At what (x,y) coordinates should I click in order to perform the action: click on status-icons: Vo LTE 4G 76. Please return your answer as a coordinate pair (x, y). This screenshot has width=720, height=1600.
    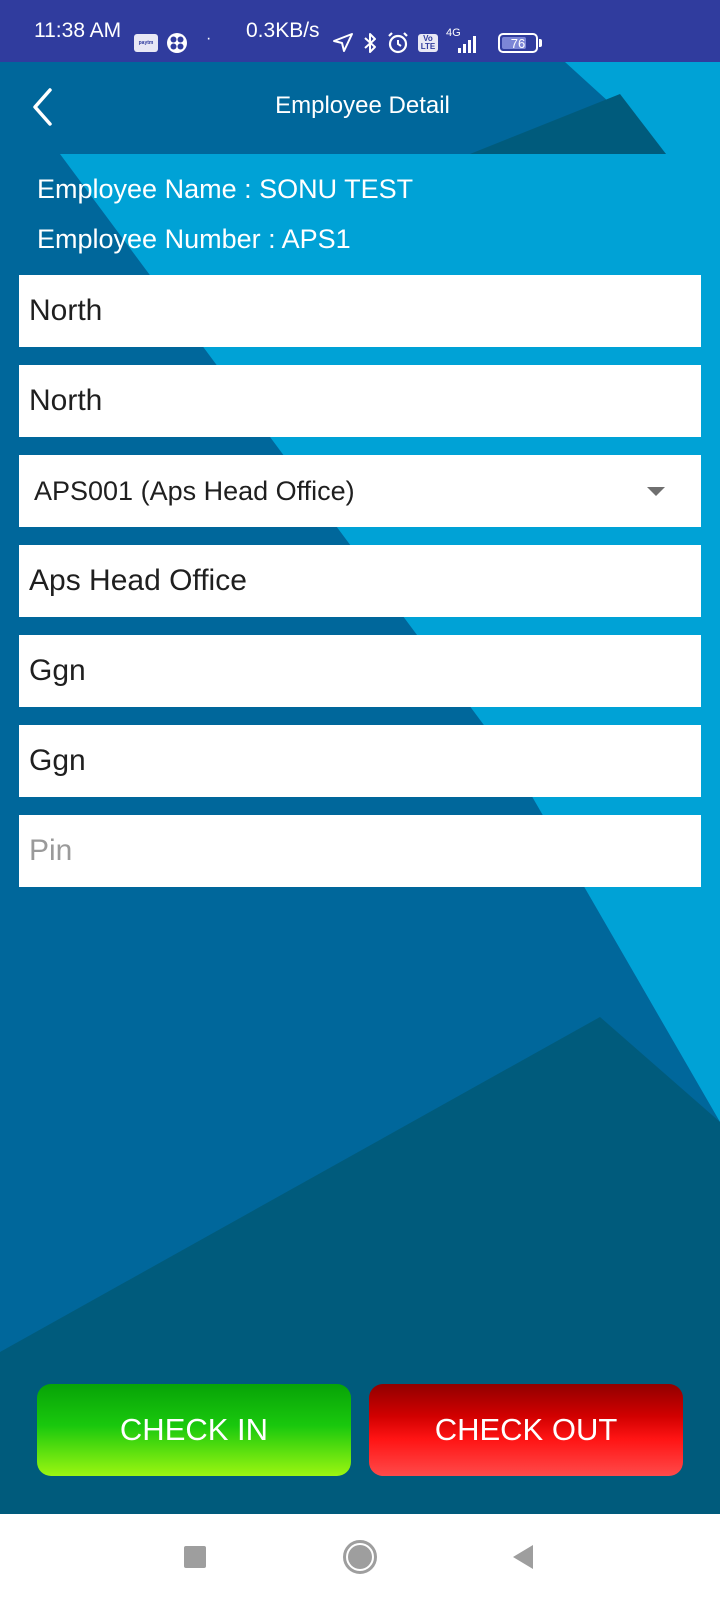
    Looking at the image, I should click on (437, 41).